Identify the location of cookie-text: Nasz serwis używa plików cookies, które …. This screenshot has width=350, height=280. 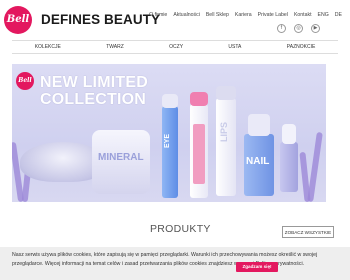
(165, 259).